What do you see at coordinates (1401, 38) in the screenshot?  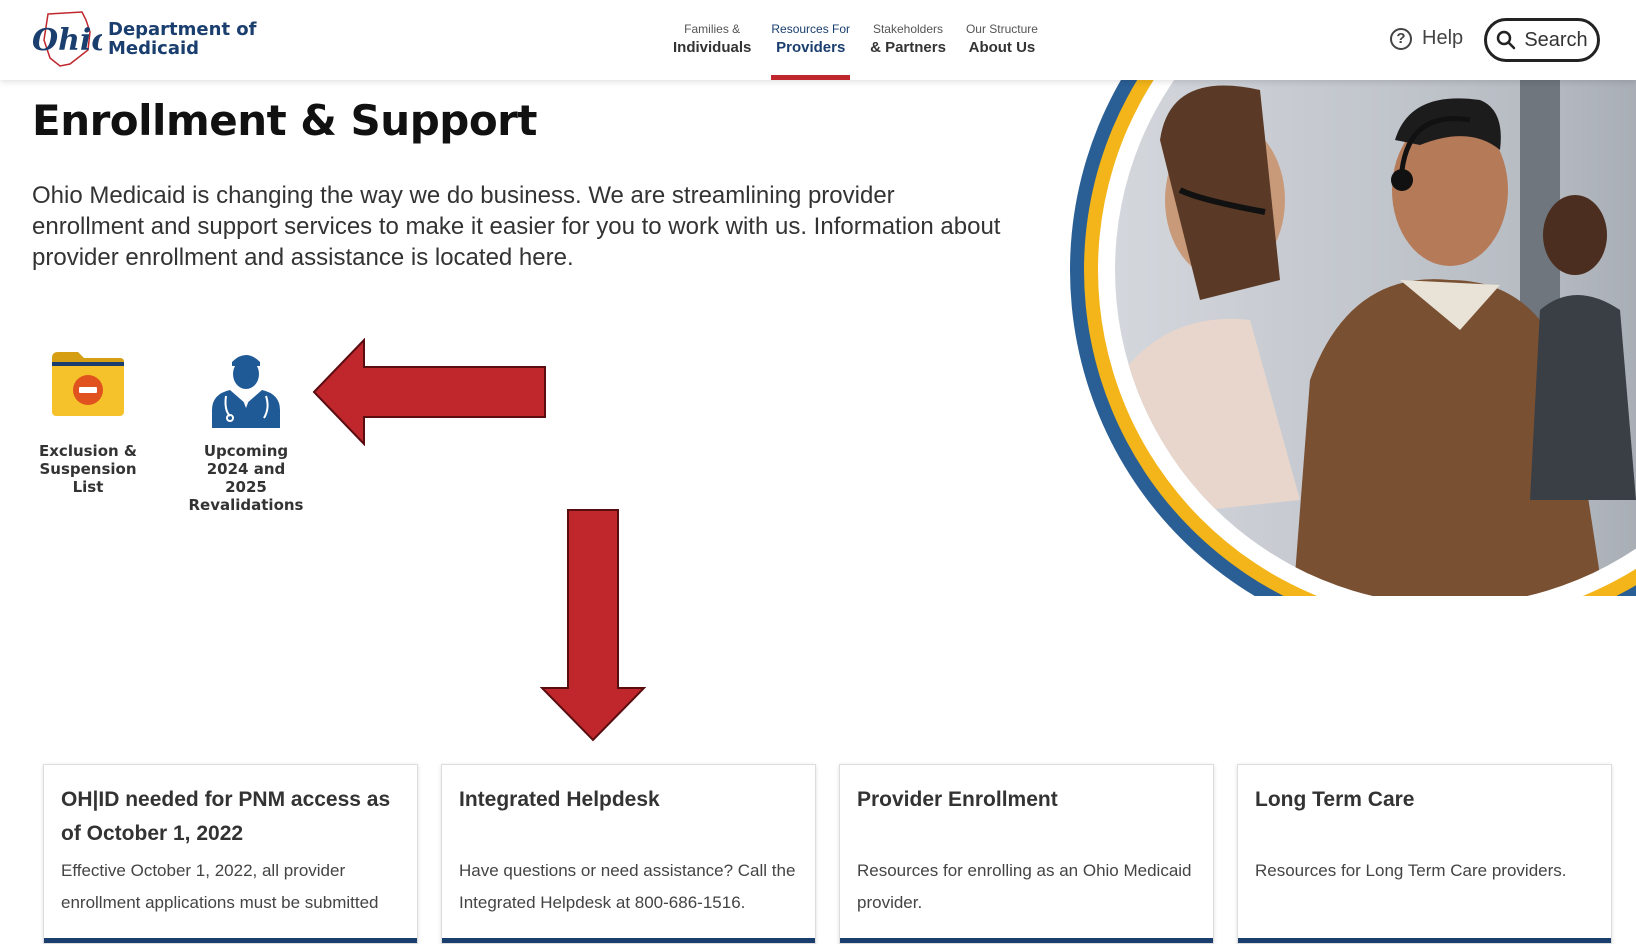 I see `help-icon: ?` at bounding box center [1401, 38].